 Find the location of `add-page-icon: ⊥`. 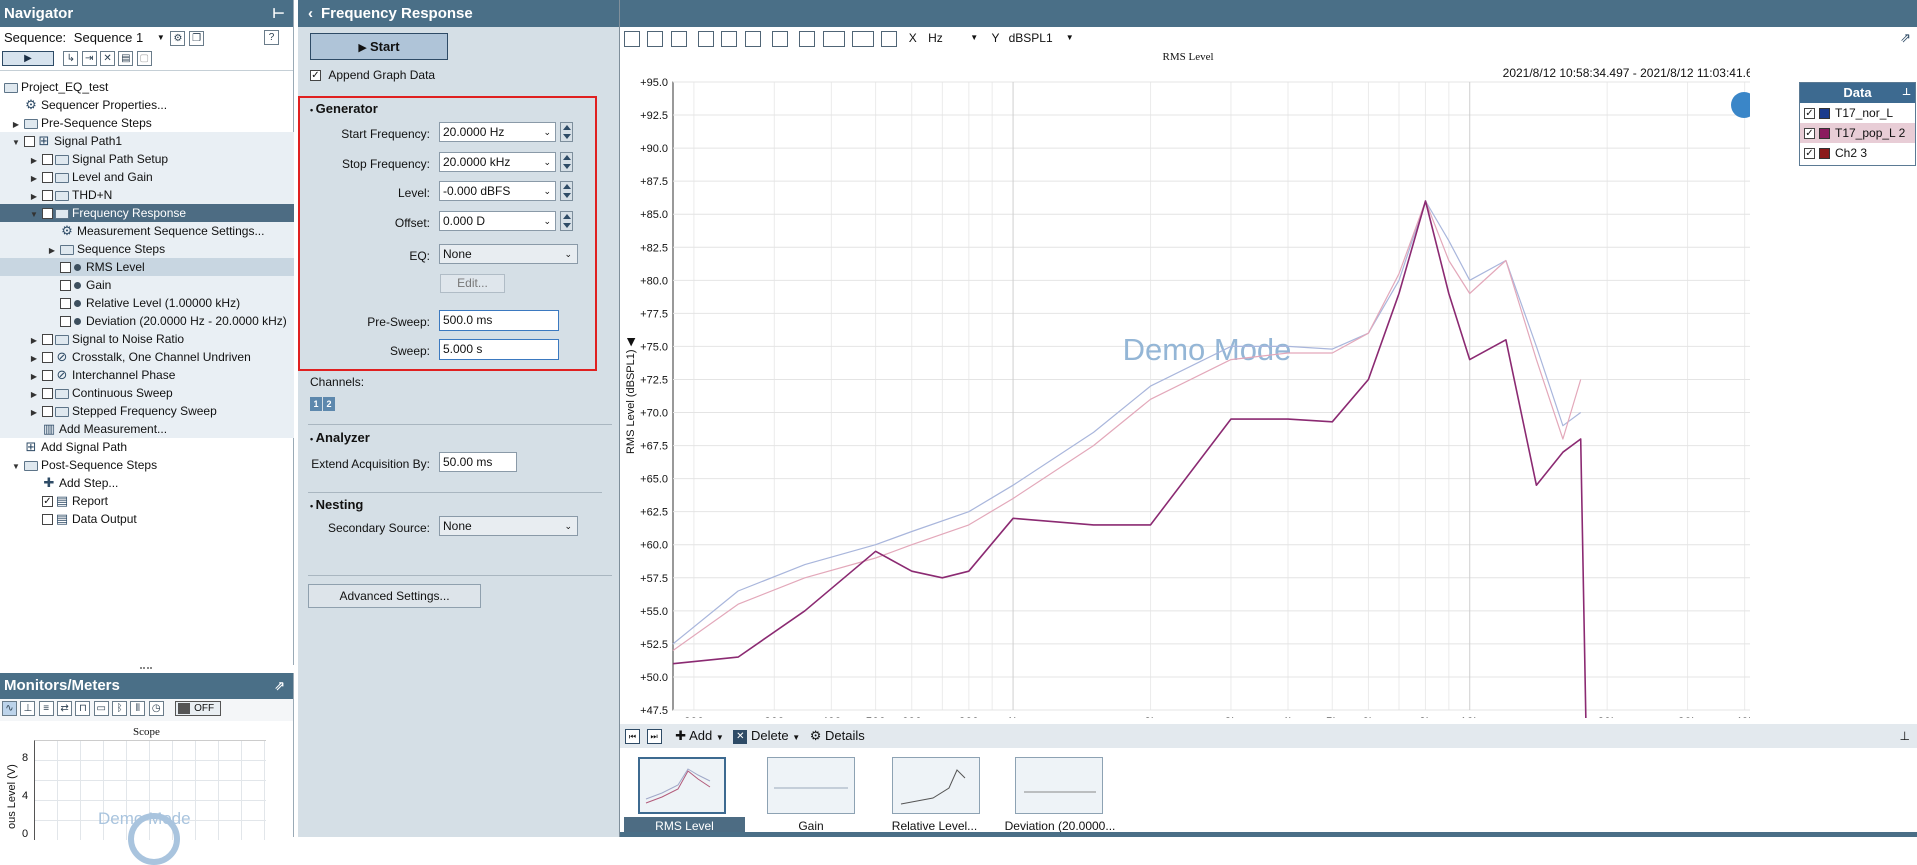

add-page-icon: ⊥ is located at coordinates (1905, 736).